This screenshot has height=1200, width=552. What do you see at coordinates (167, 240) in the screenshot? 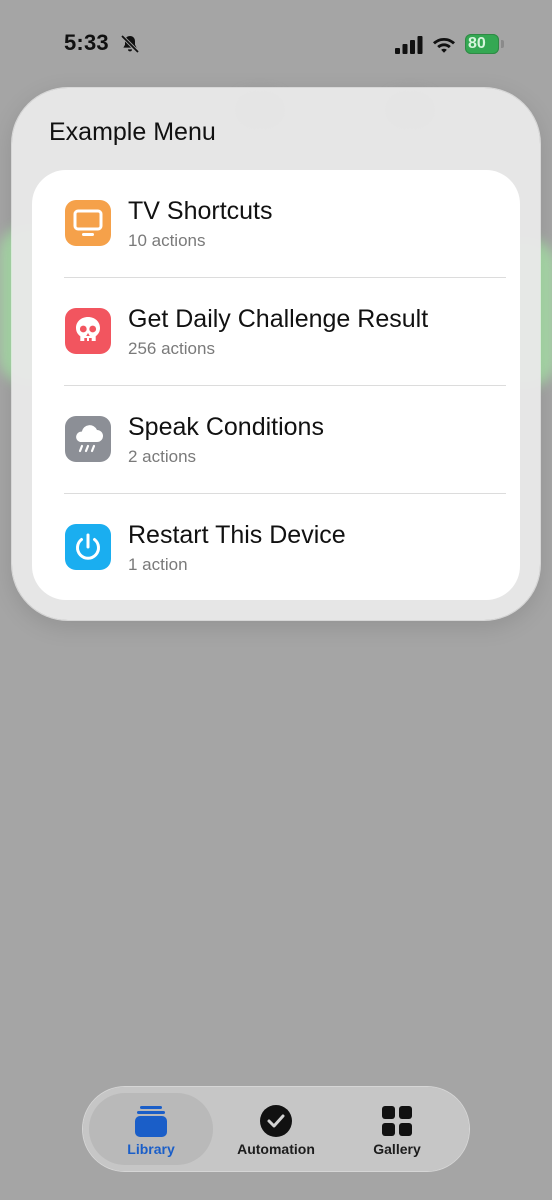
I see `menu-item-subtitle: 10 actions` at bounding box center [167, 240].